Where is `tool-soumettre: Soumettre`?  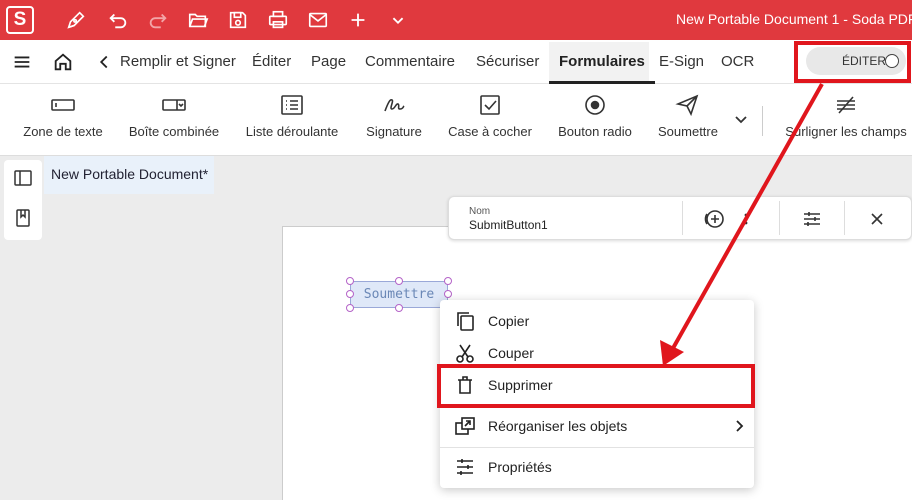 tool-soumettre: Soumettre is located at coordinates (688, 120).